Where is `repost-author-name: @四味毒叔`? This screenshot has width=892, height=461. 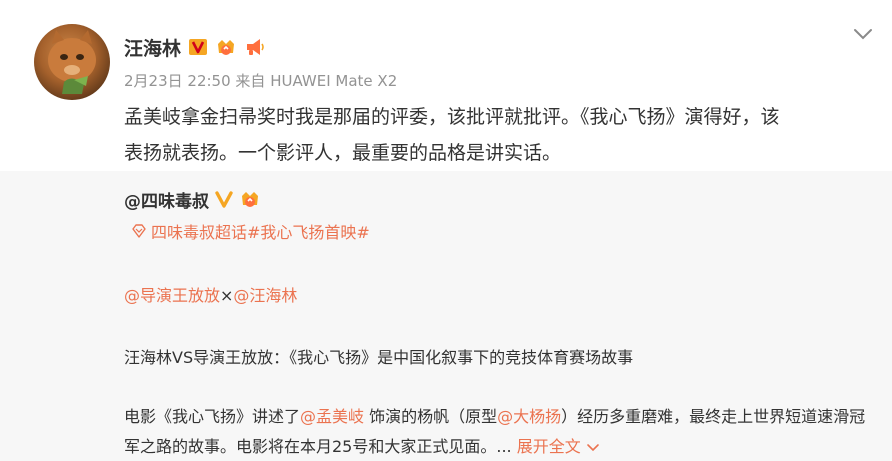 repost-author-name: @四味毒叔 is located at coordinates (166, 199).